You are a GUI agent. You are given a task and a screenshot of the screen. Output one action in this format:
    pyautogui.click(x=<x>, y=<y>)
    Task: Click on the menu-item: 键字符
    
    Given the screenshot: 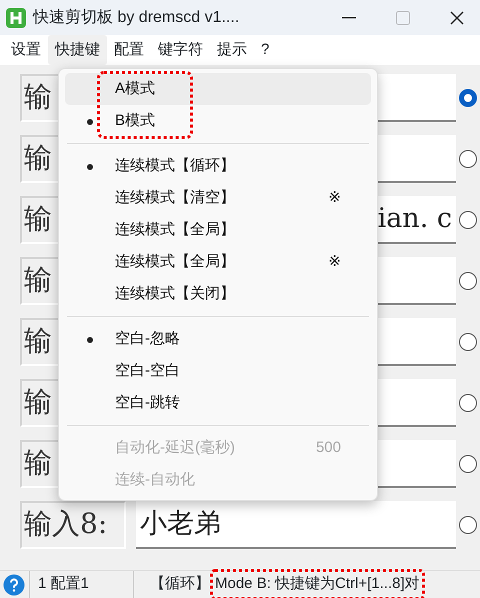 What is the action you would take?
    pyautogui.click(x=180, y=50)
    